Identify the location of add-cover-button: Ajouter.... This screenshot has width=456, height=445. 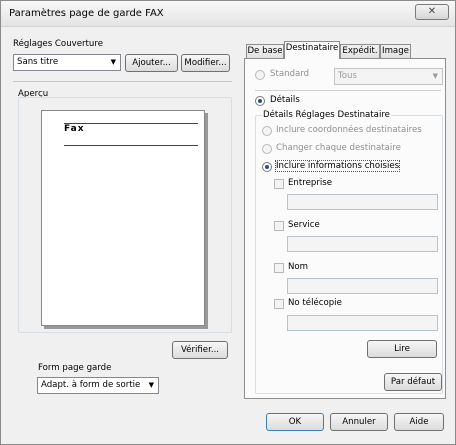
(151, 63).